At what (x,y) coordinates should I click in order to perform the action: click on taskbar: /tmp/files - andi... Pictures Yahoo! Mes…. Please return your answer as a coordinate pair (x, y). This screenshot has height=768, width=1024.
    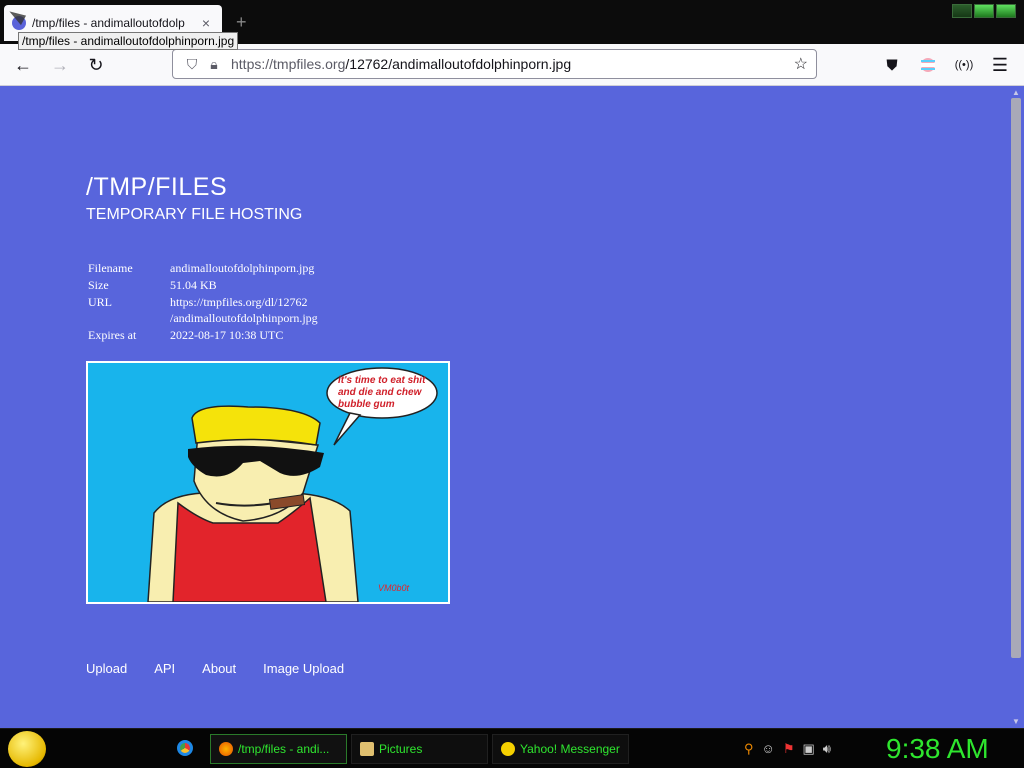
    Looking at the image, I should click on (512, 748).